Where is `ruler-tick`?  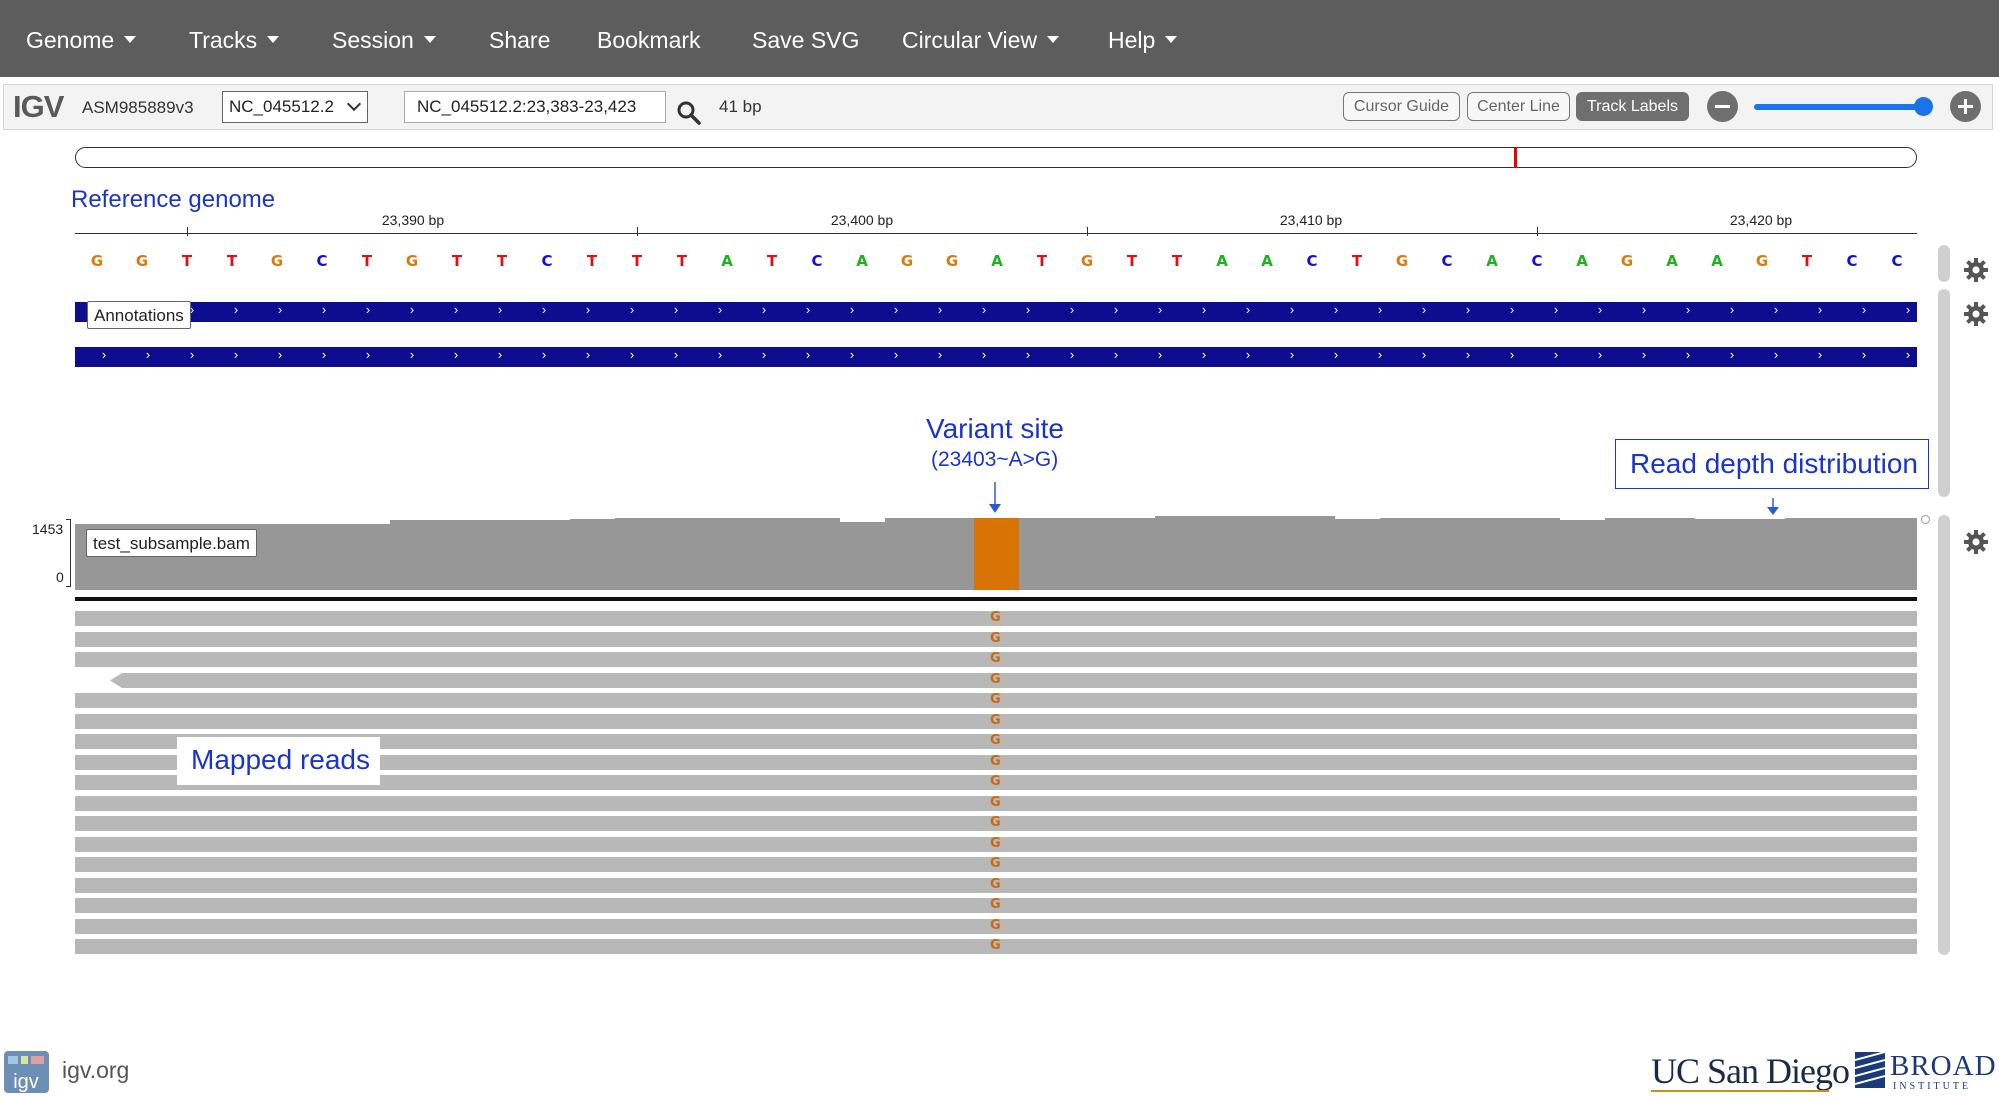 ruler-tick is located at coordinates (187, 231).